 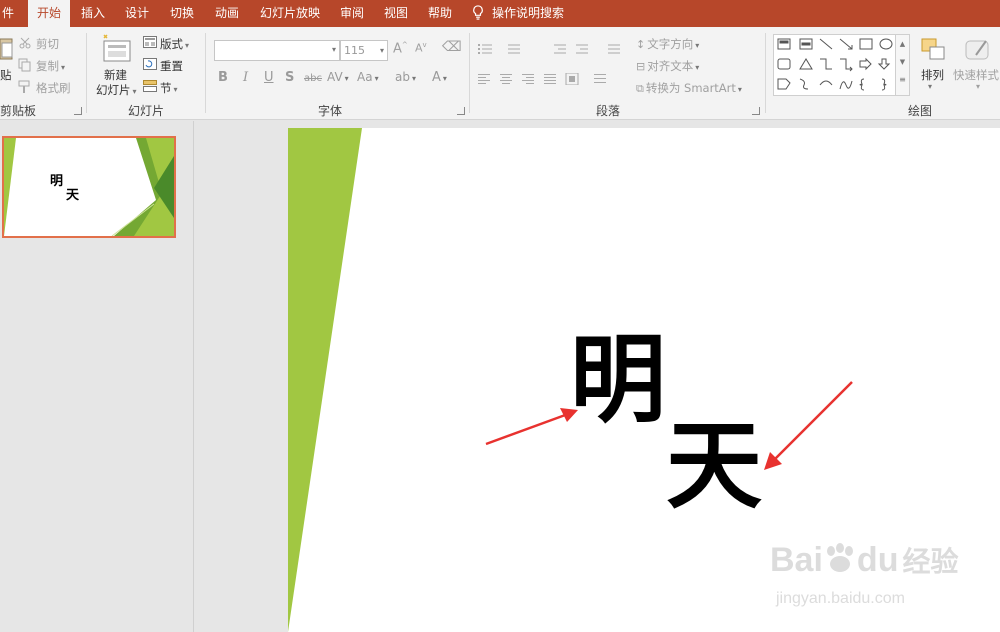 What do you see at coordinates (78, 111) in the screenshot?
I see `clipboard-launcher-icon` at bounding box center [78, 111].